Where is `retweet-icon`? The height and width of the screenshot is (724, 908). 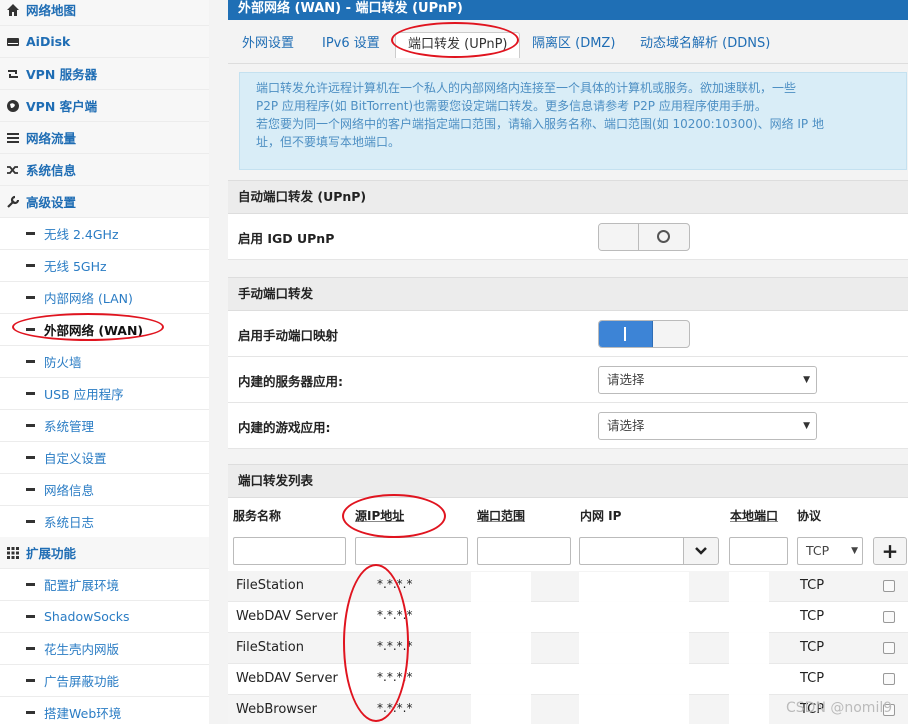 retweet-icon is located at coordinates (13, 74).